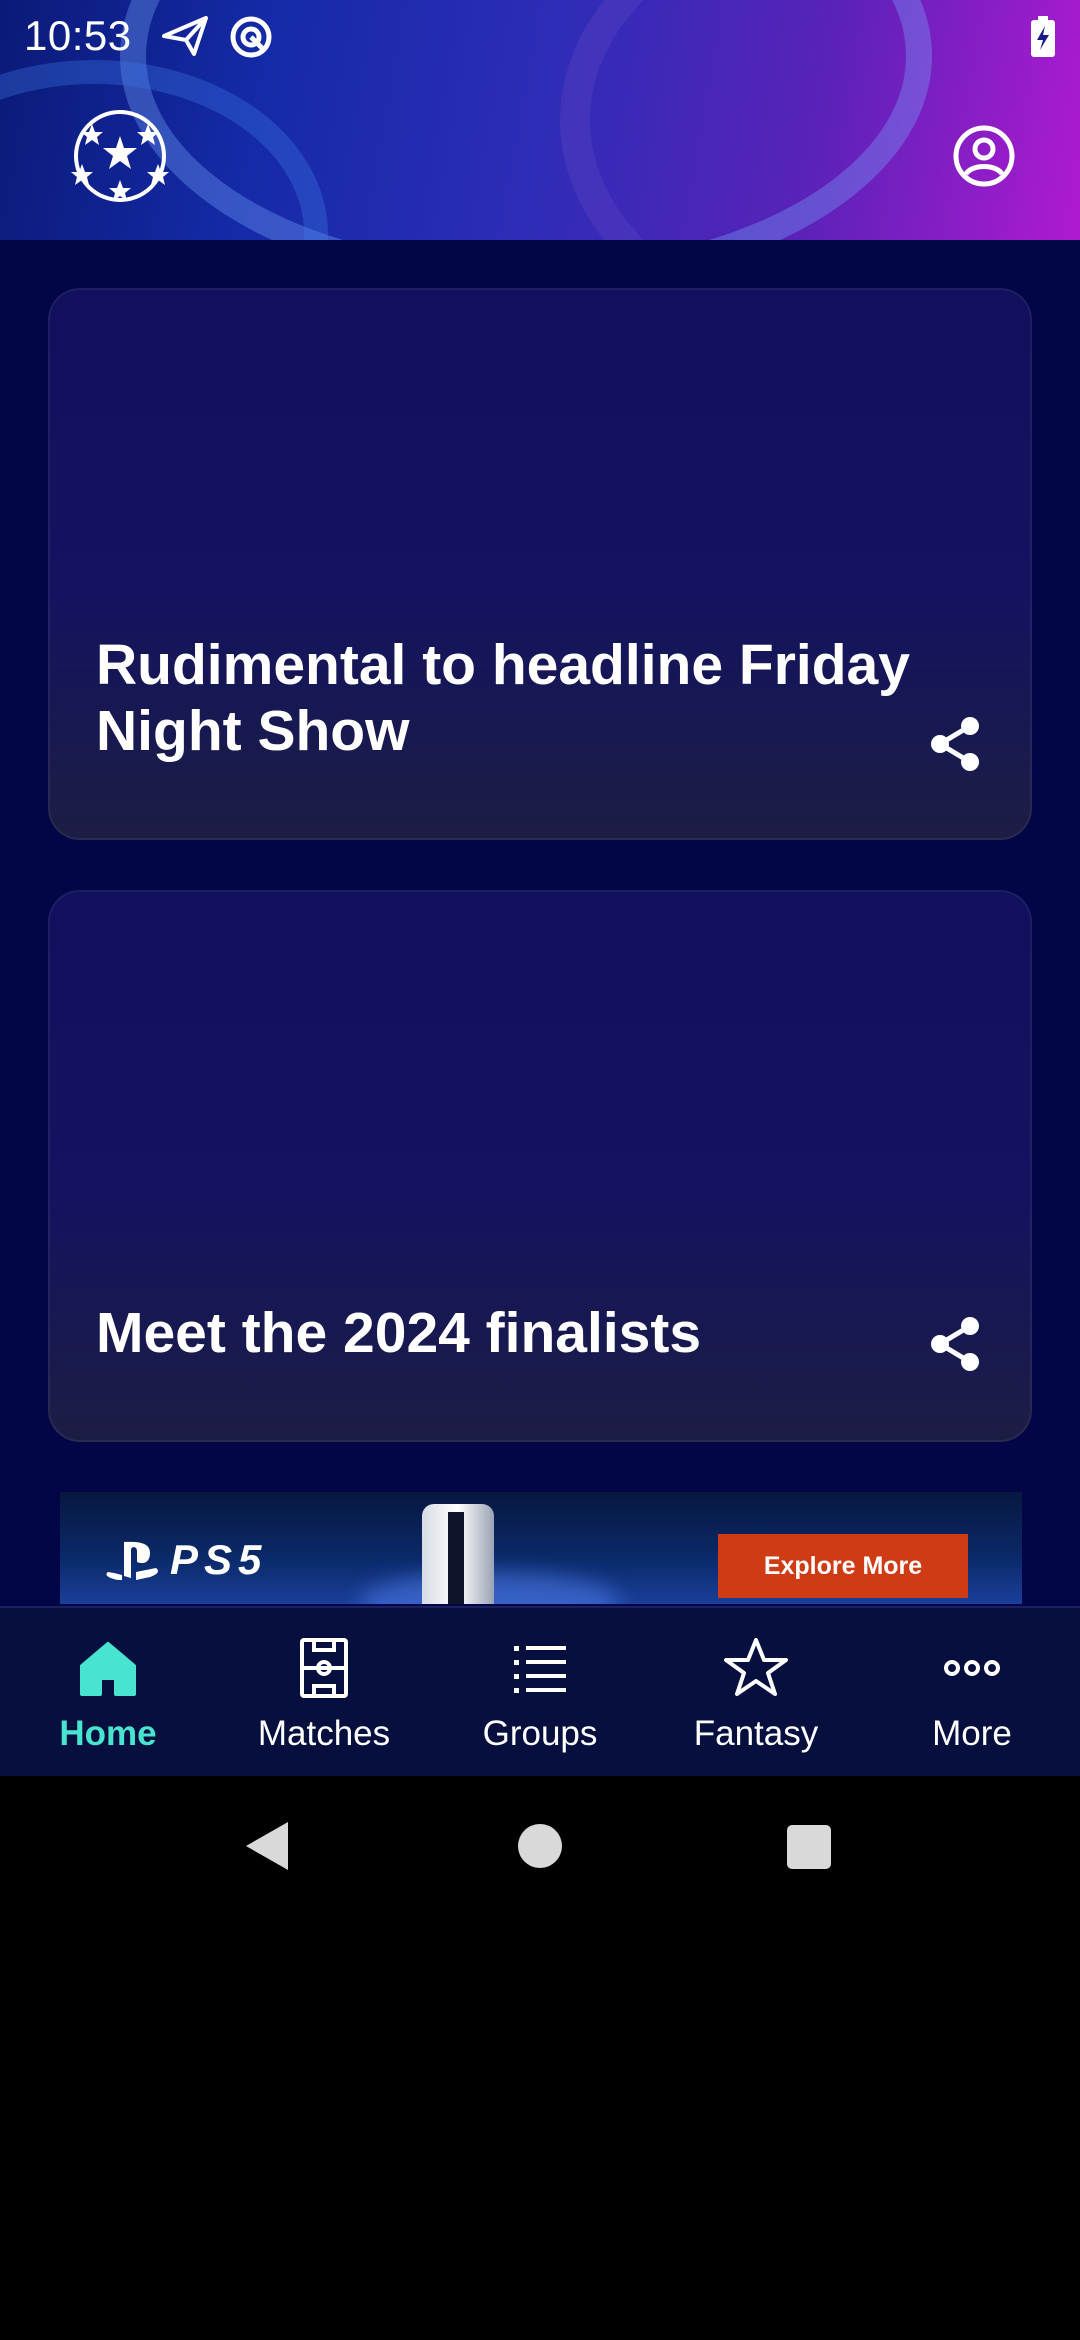 Image resolution: width=1080 pixels, height=2340 pixels. Describe the element at coordinates (108, 1669) in the screenshot. I see `home-icon` at that location.